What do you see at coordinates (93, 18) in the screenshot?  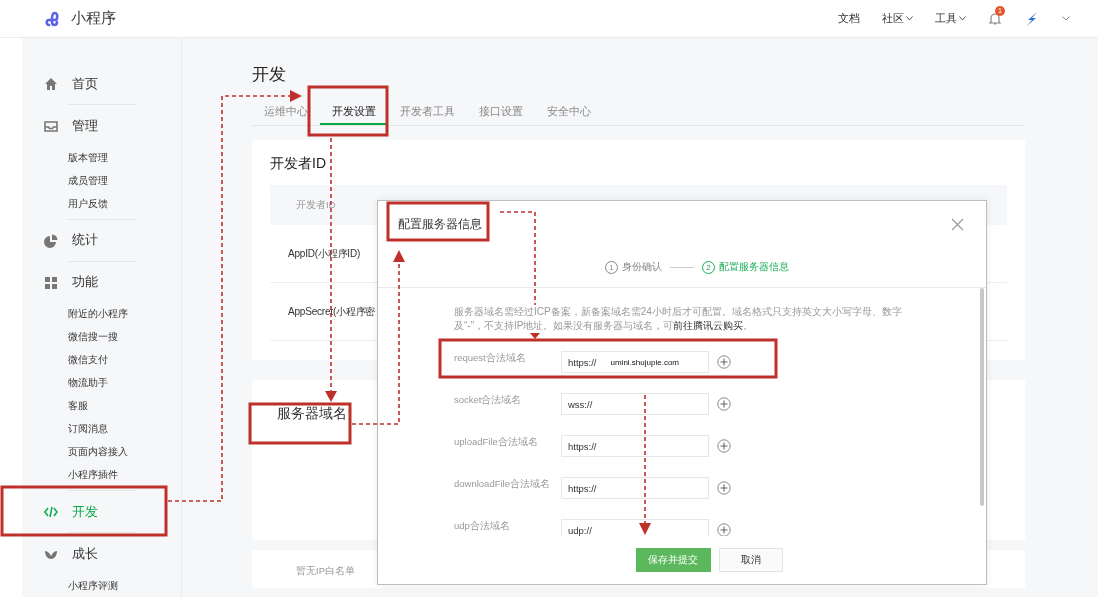 I see `app-name: 小程序` at bounding box center [93, 18].